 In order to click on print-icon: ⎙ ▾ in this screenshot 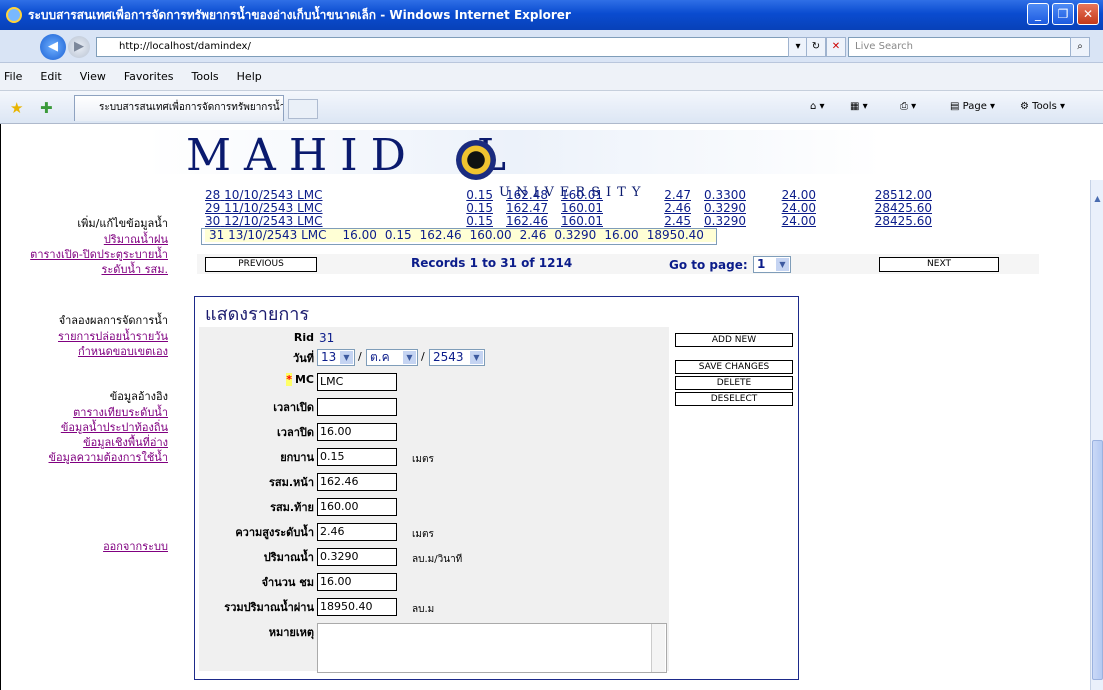, I will do `click(908, 106)`.